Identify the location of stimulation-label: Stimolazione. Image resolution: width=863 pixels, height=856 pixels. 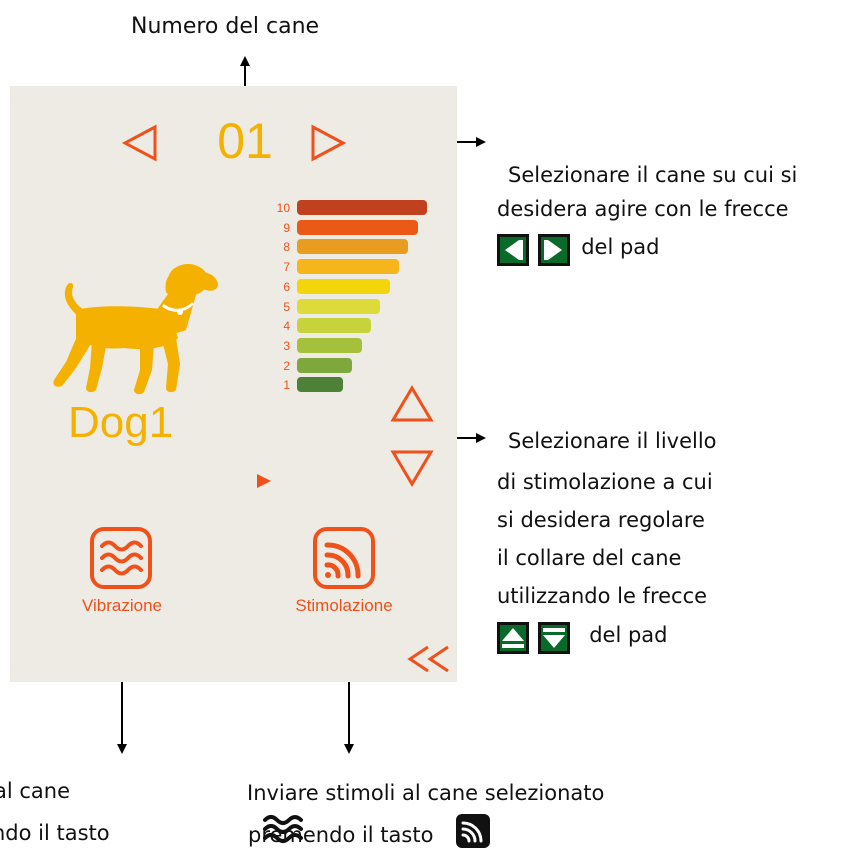
(344, 605).